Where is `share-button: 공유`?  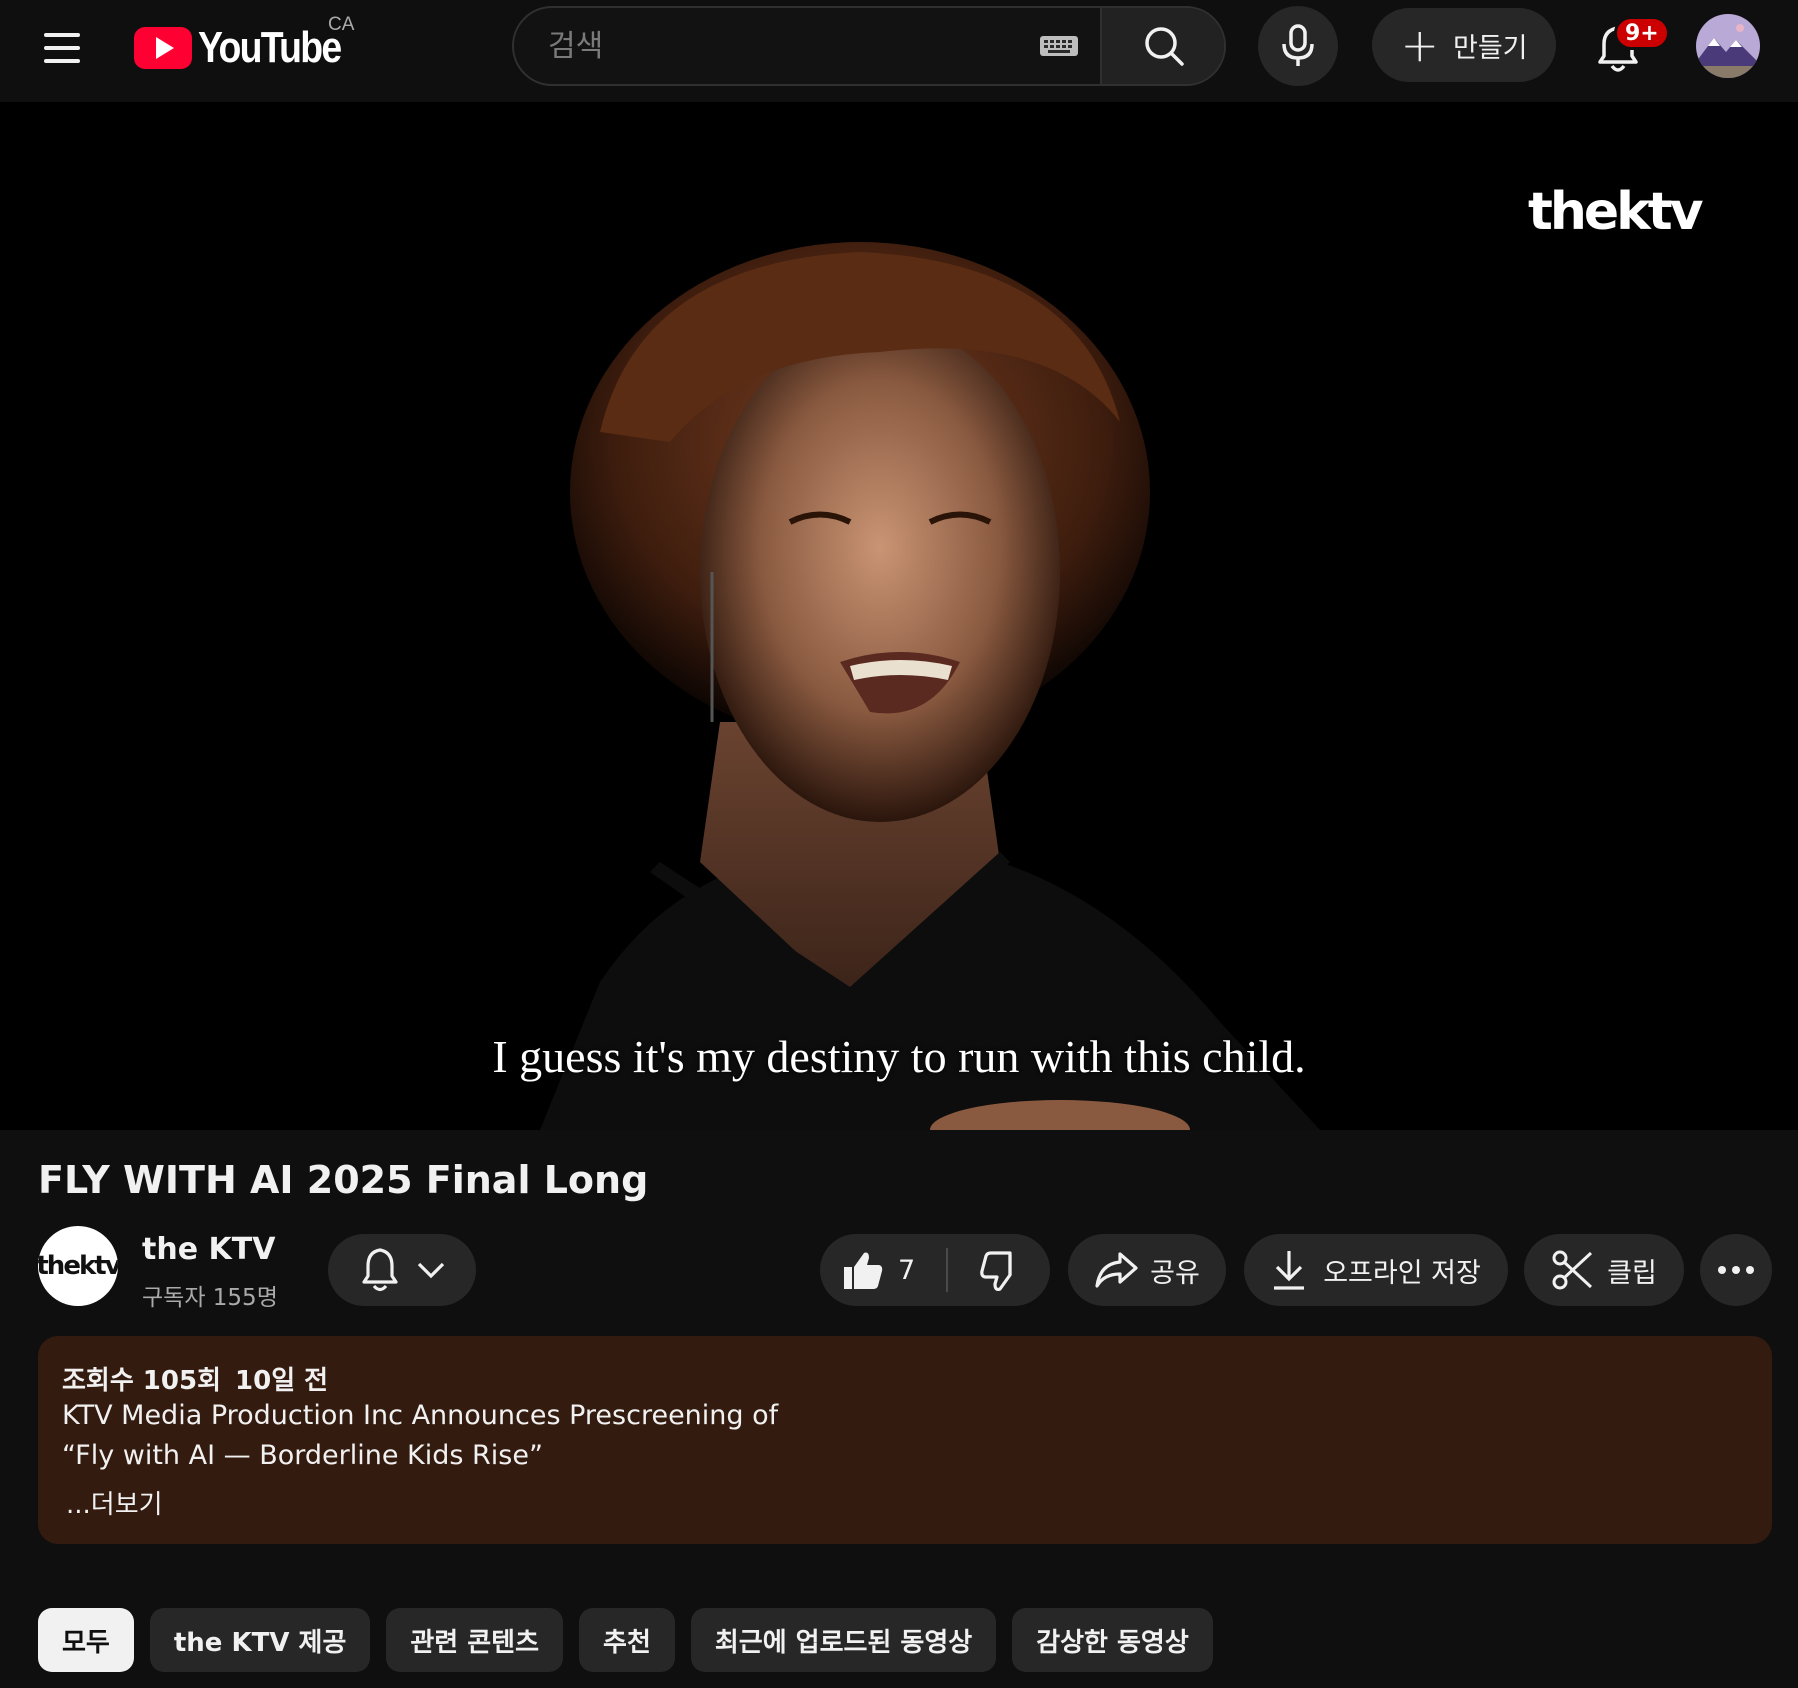
share-button: 공유 is located at coordinates (1147, 1270).